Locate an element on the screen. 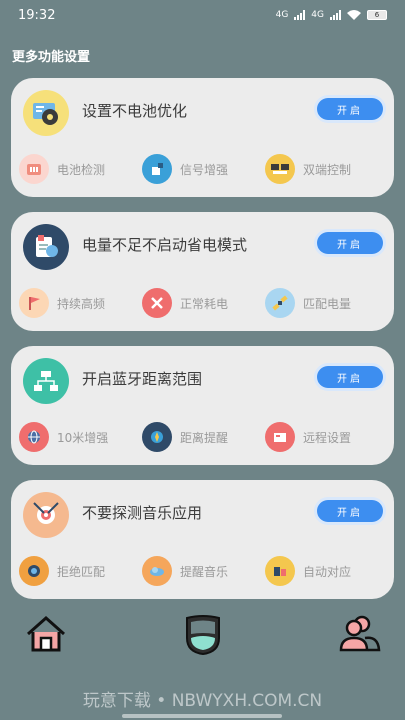  network-label-2: 4G is located at coordinates (317, 15).